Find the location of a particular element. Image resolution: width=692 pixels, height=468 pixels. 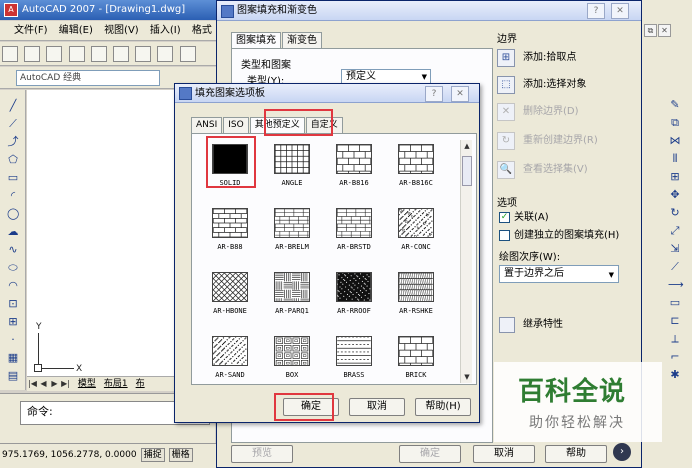

tab-layout1: 布局1 is located at coordinates (116, 384).